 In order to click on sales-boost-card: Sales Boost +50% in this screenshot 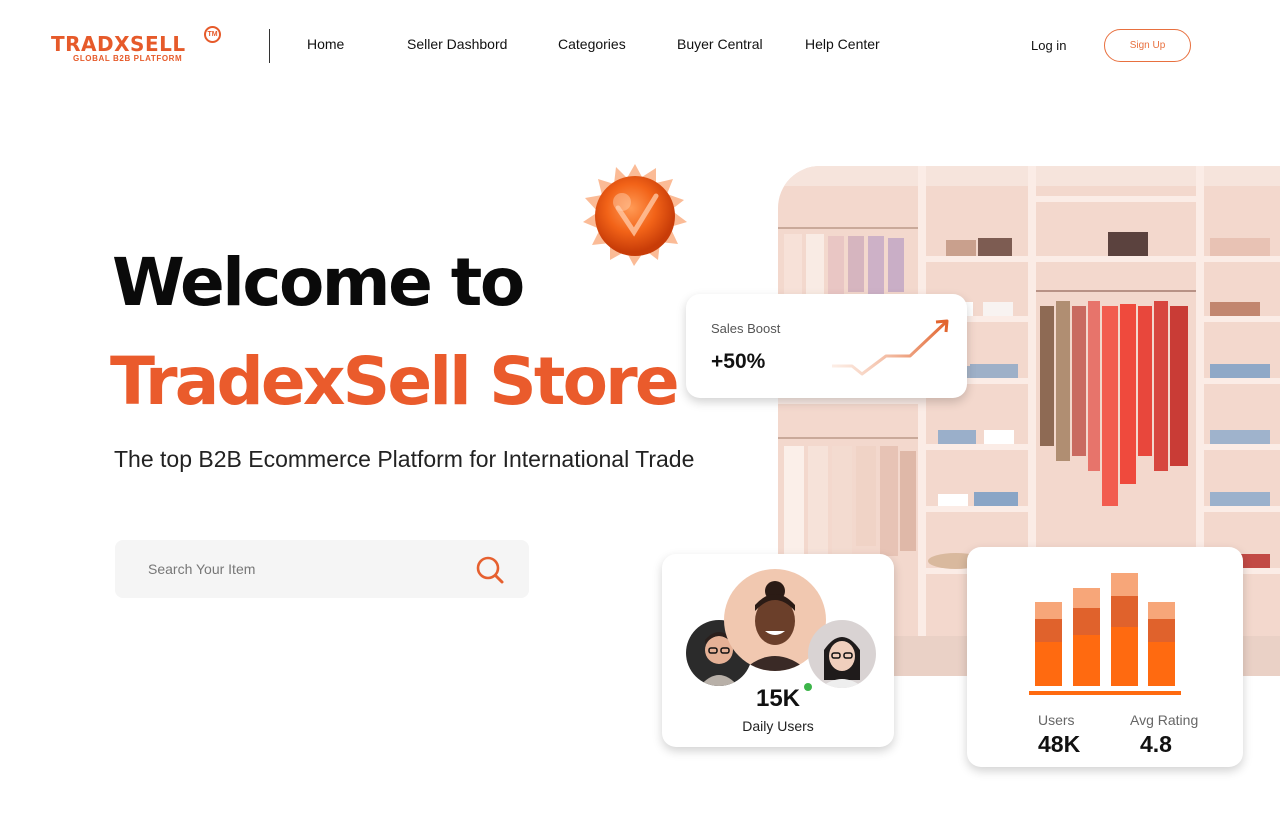, I will do `click(826, 346)`.